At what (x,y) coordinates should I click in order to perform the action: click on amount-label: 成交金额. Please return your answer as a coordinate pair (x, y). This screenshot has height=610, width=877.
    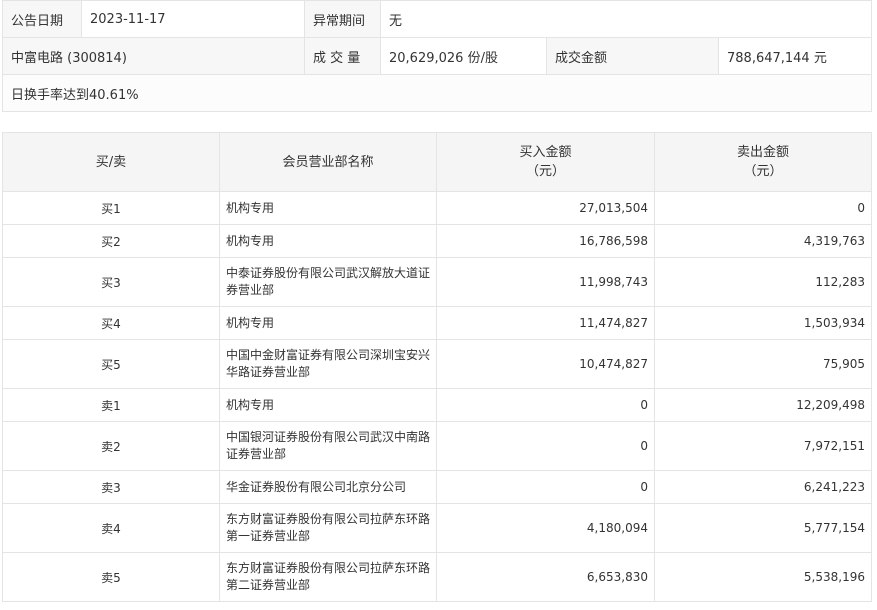
    Looking at the image, I should click on (632, 56).